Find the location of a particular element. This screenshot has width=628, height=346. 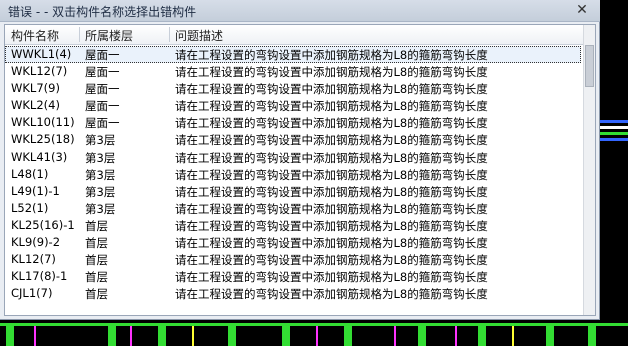

table-row: KL25(16)-1 首层 请在工程设置的弯钩设置中添加钢筋规格为L8的箍筋弯钩长度 is located at coordinates (293, 225).